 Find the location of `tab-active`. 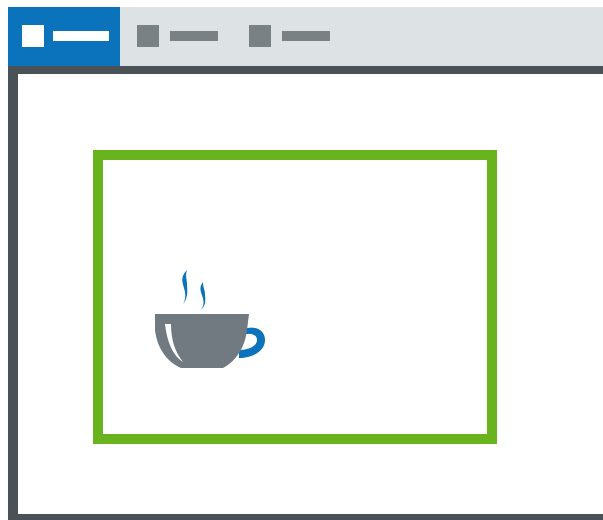

tab-active is located at coordinates (64, 36).